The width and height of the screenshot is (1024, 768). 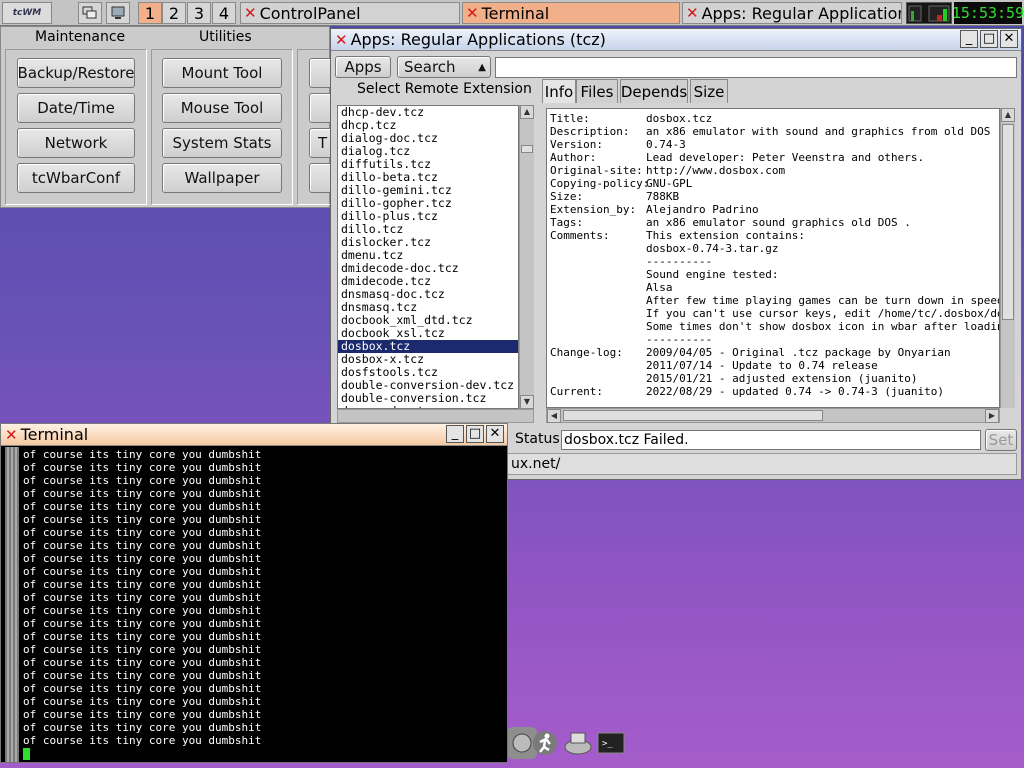 I want to click on show-desktop-icon, so click(x=118, y=13).